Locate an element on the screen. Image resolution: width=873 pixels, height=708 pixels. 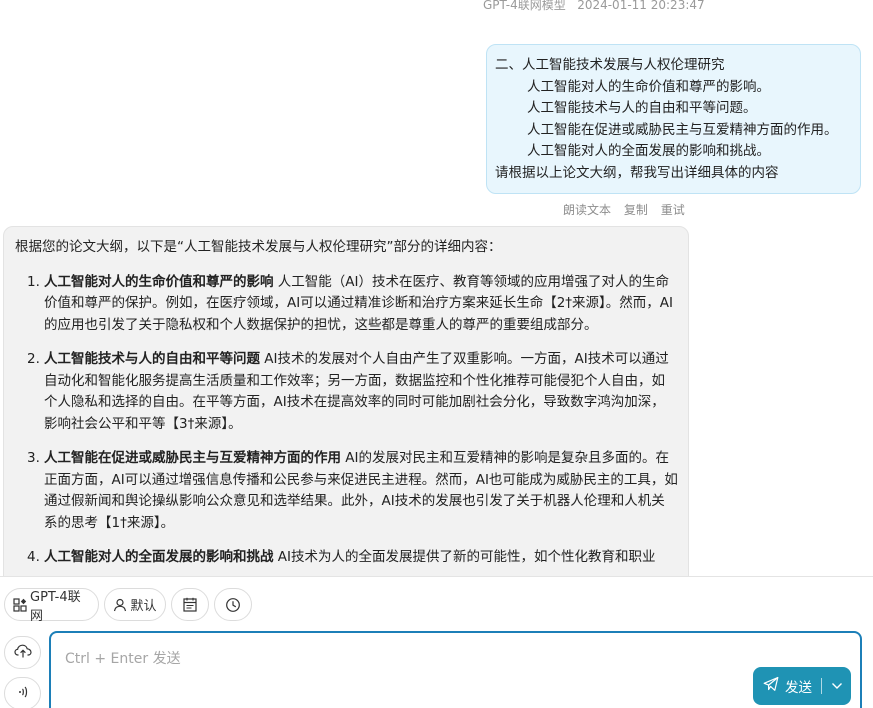
chevron-down-icon is located at coordinates (837, 686).